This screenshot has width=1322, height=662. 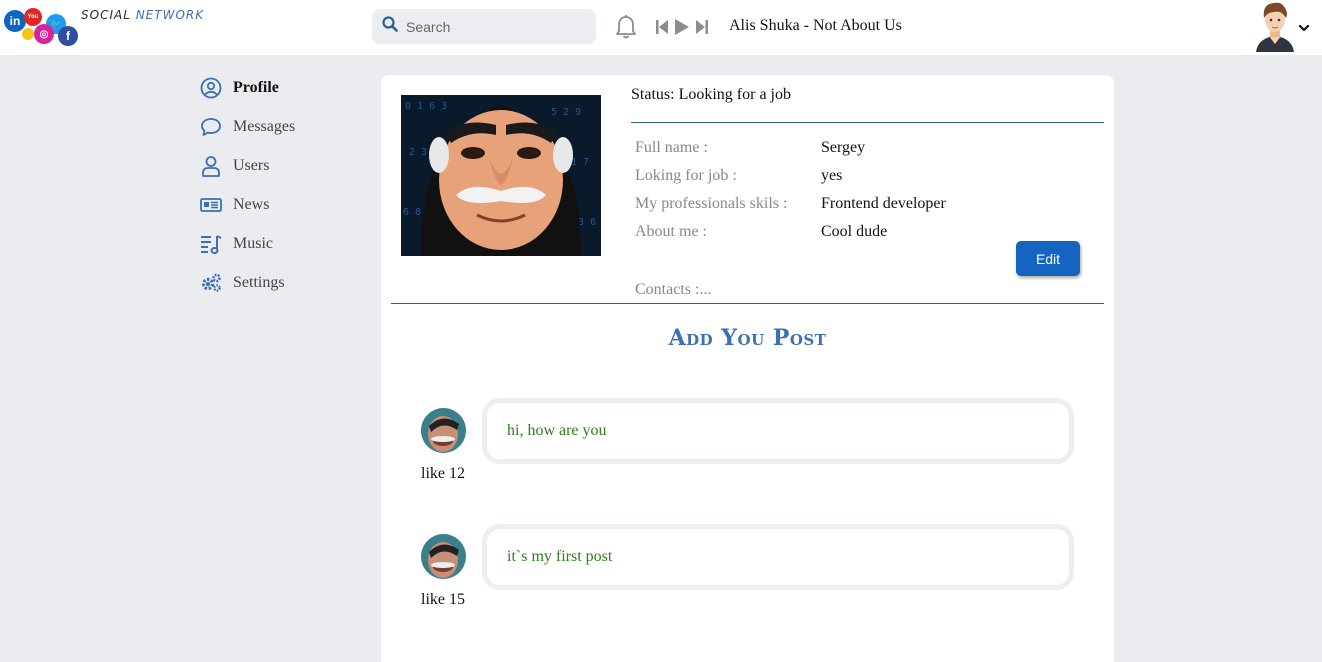 What do you see at coordinates (626, 29) in the screenshot?
I see `notifications-bell-icon` at bounding box center [626, 29].